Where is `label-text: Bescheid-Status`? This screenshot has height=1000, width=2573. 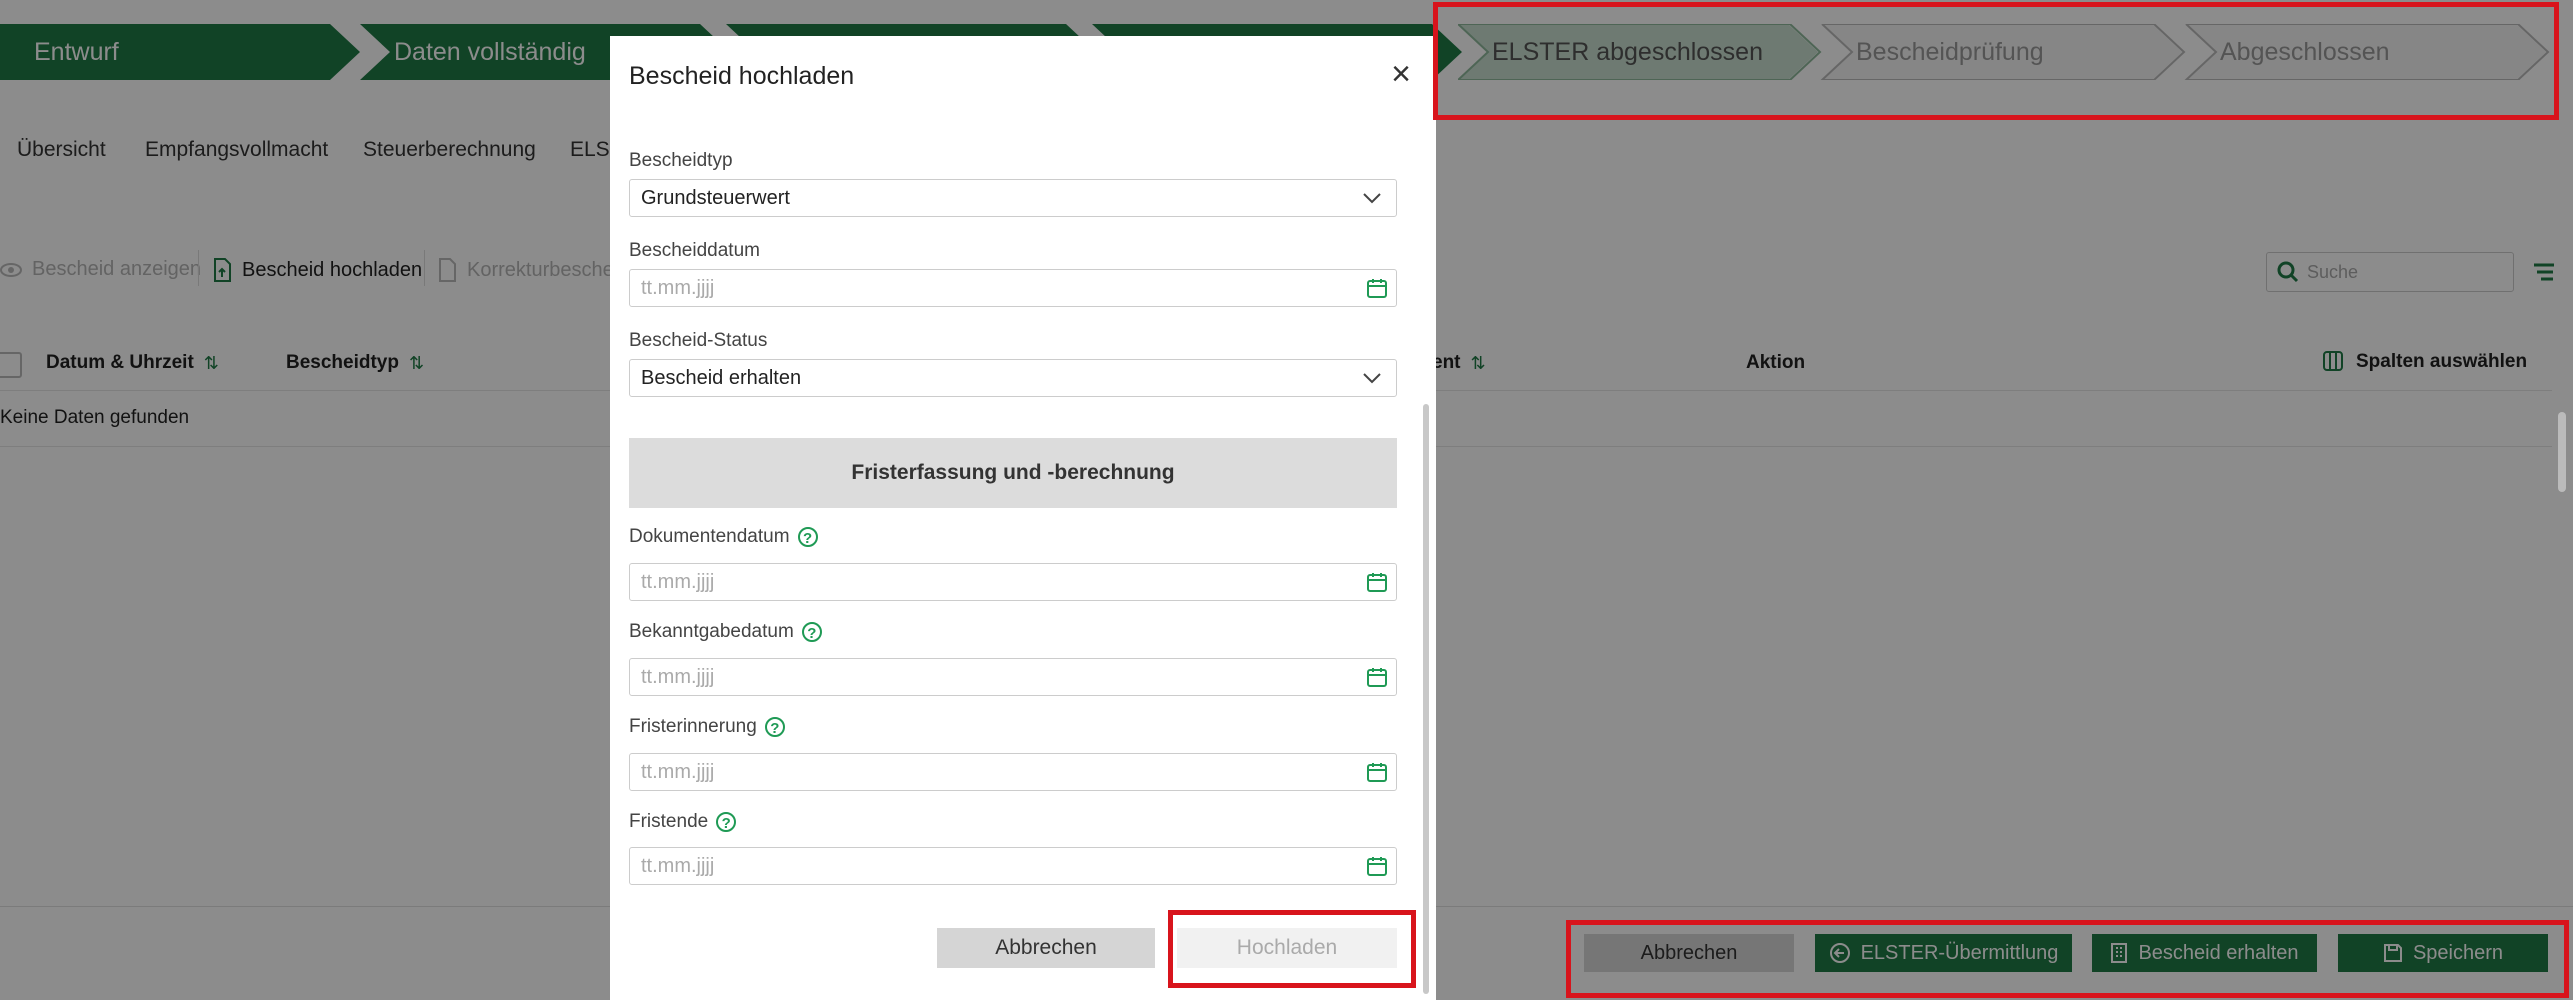 label-text: Bescheid-Status is located at coordinates (698, 340).